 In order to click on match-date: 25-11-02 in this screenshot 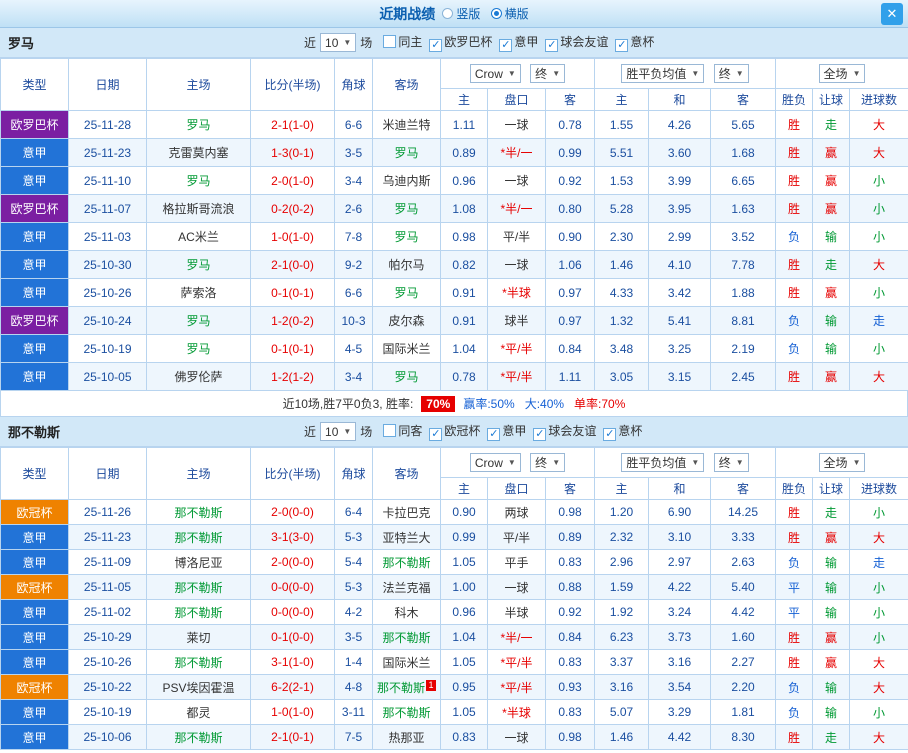, I will do `click(107, 612)`.